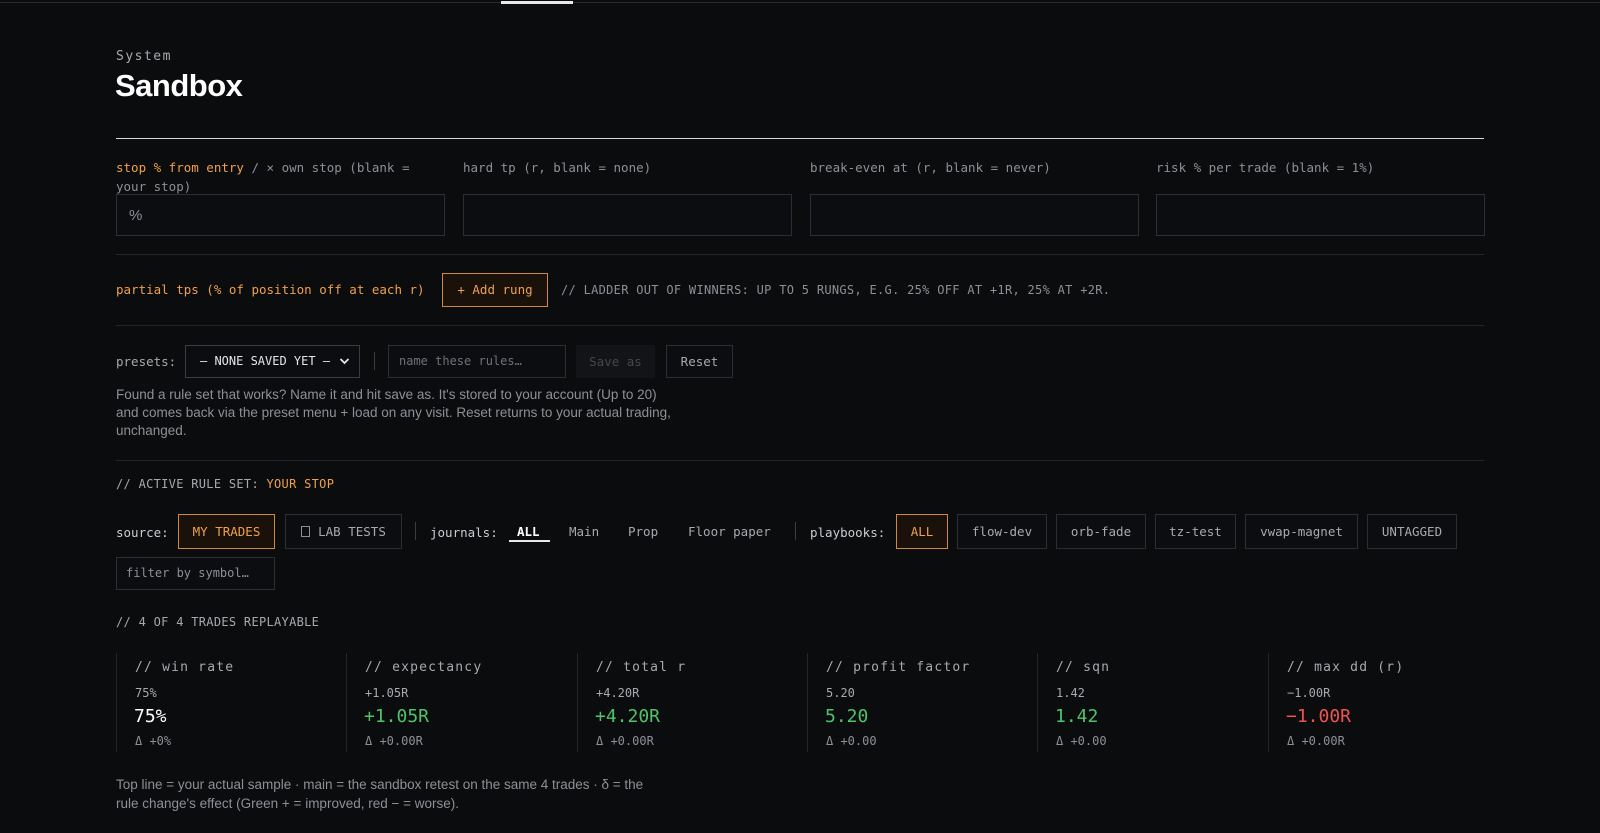 The image size is (1600, 833). Describe the element at coordinates (387, 693) in the screenshot. I see `stat-actual-value: +1.05R` at that location.